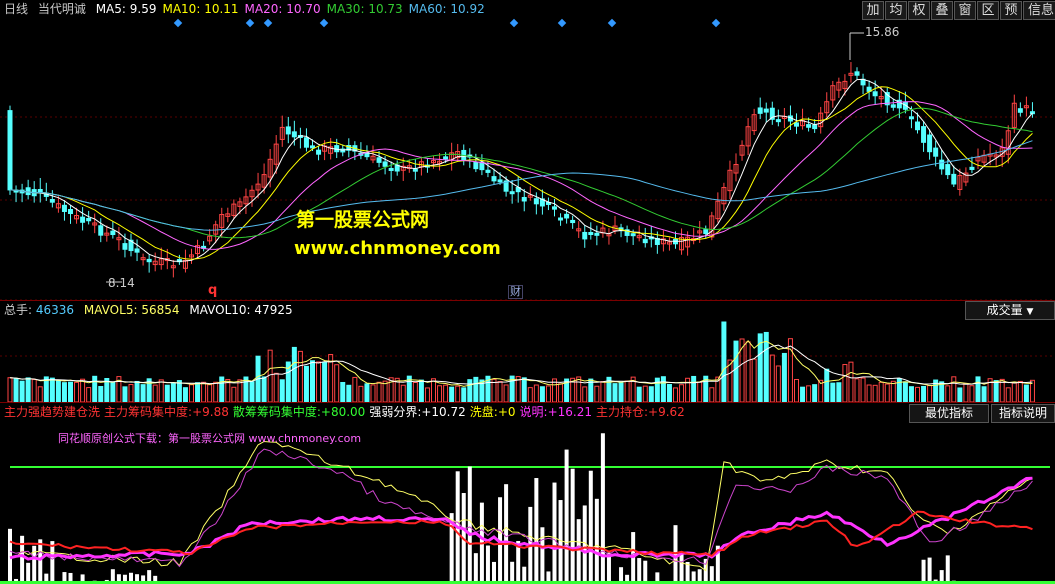 This screenshot has height=584, width=1055. What do you see at coordinates (882, 32) in the screenshot?
I see `high-price-label: 15.86` at bounding box center [882, 32].